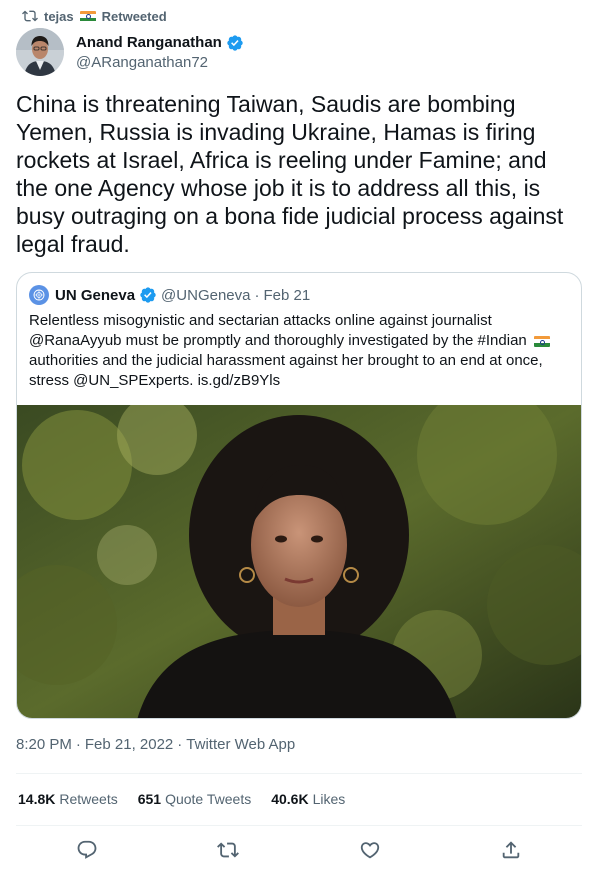  Describe the element at coordinates (329, 799) in the screenshot. I see `likes-label: Likes` at that location.